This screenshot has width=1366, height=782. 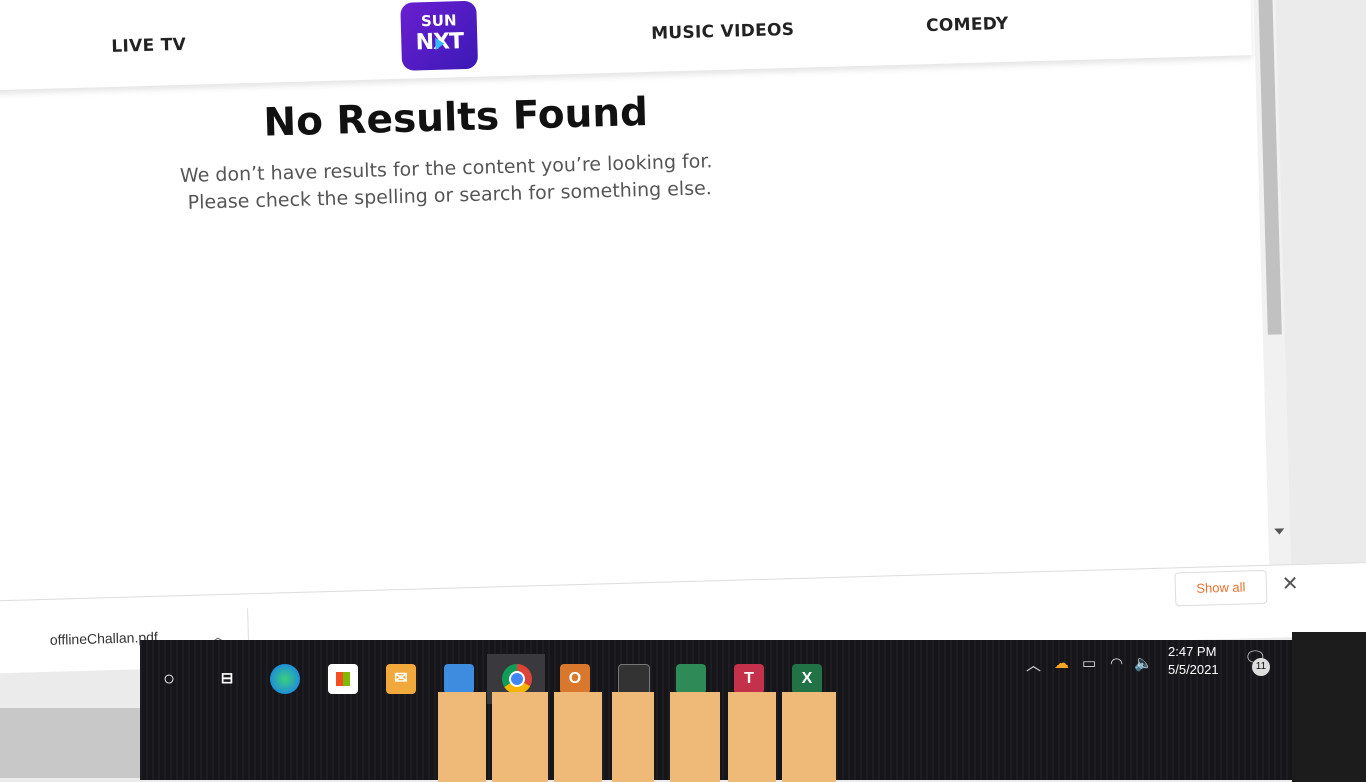 I want to click on battery-icon: ▭, so click(x=1089, y=663).